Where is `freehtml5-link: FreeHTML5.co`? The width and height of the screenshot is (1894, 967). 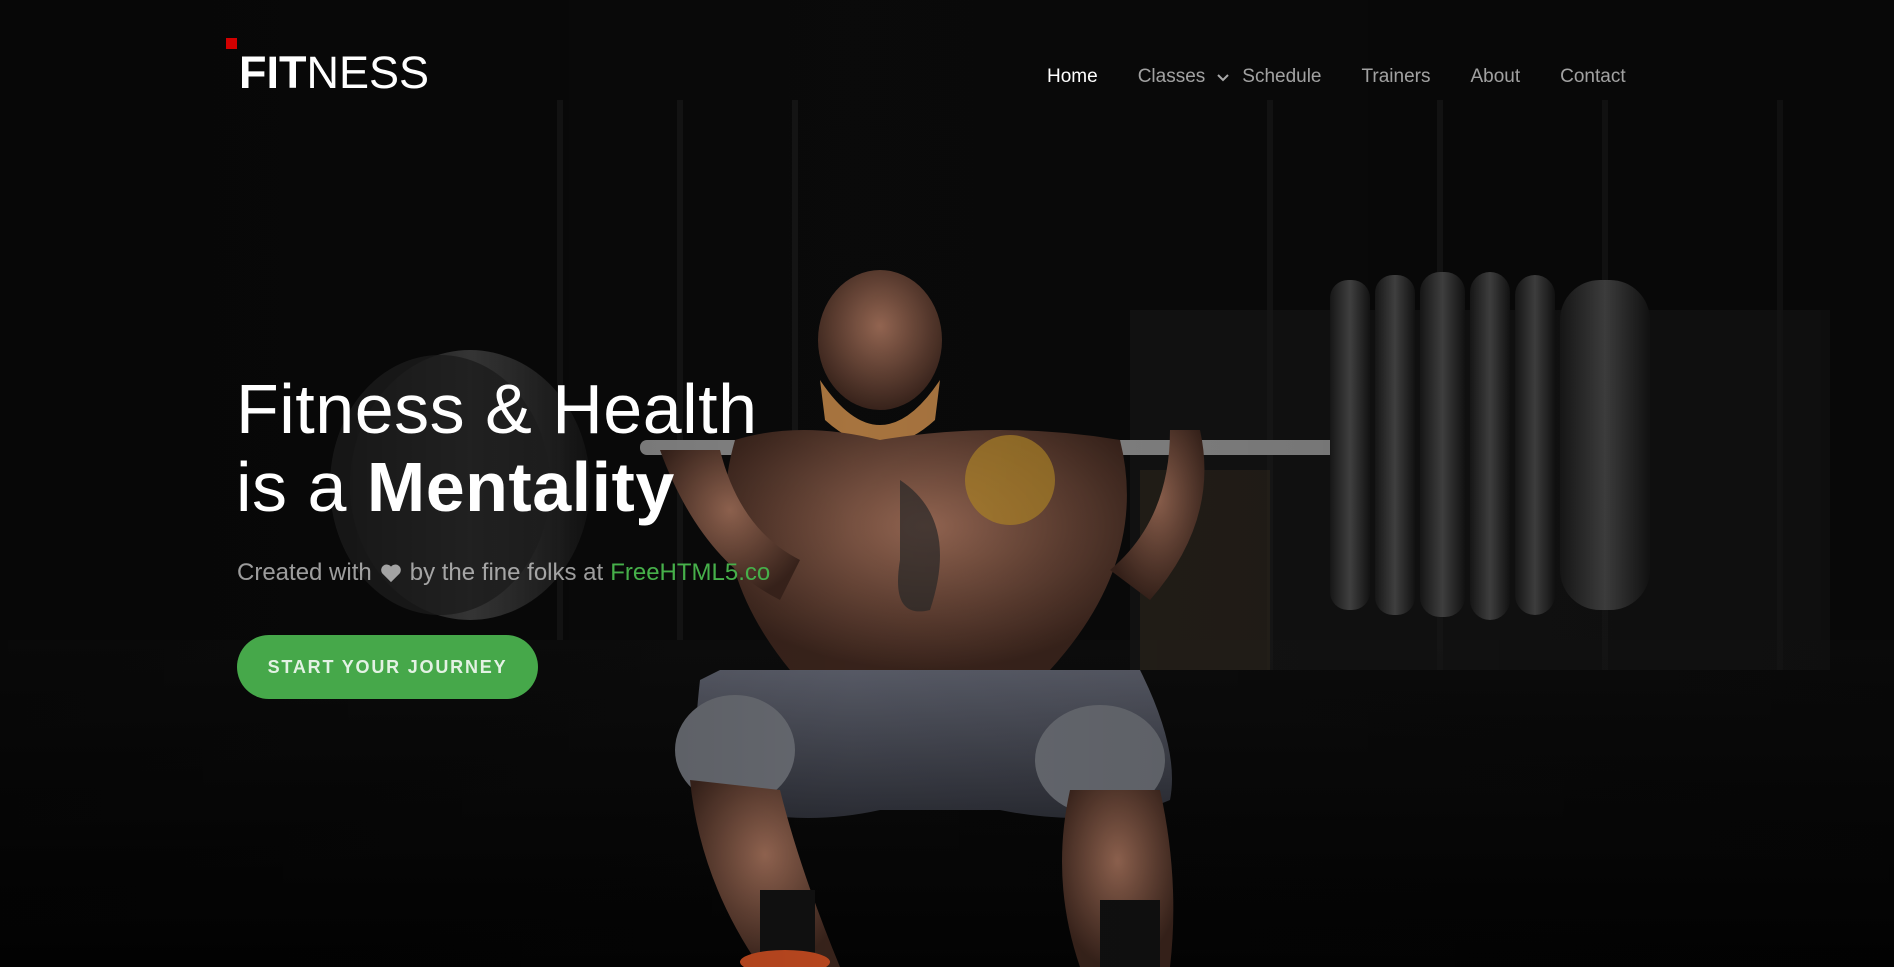 freehtml5-link: FreeHTML5.co is located at coordinates (690, 573).